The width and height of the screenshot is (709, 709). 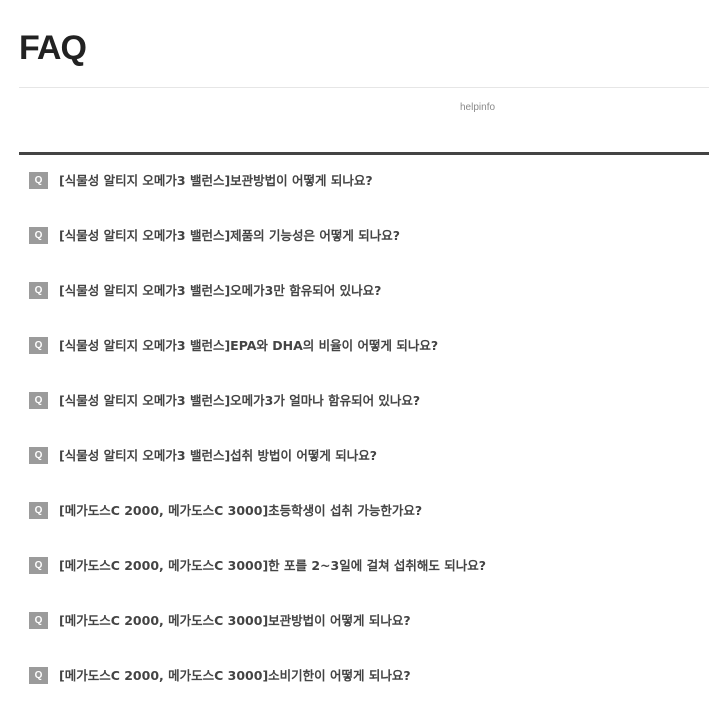 I want to click on faq-item: Q [식물성 알티지 오메가3 밸런스]섭취 방법이 어떻게 되나요?, so click(x=354, y=455).